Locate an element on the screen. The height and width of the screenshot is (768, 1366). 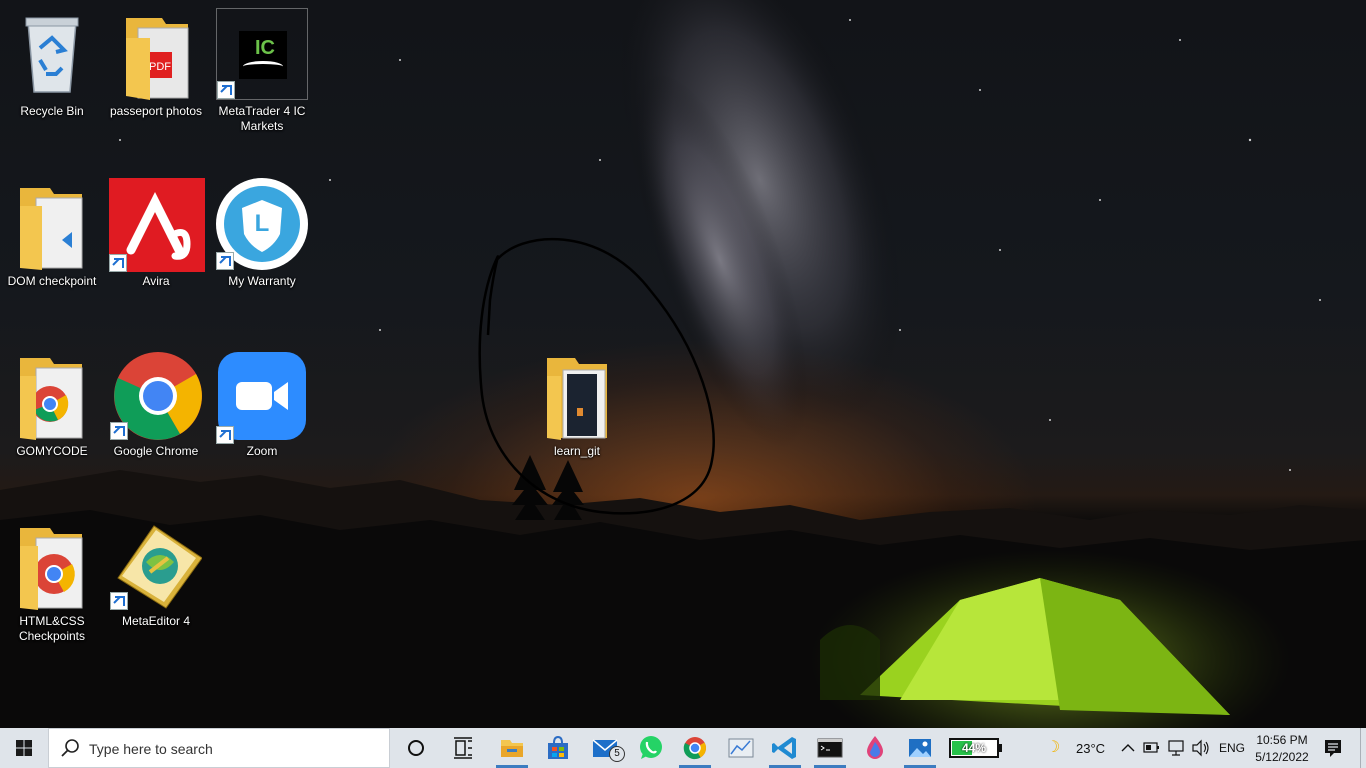
battery-tip is located at coordinates (1000, 748).